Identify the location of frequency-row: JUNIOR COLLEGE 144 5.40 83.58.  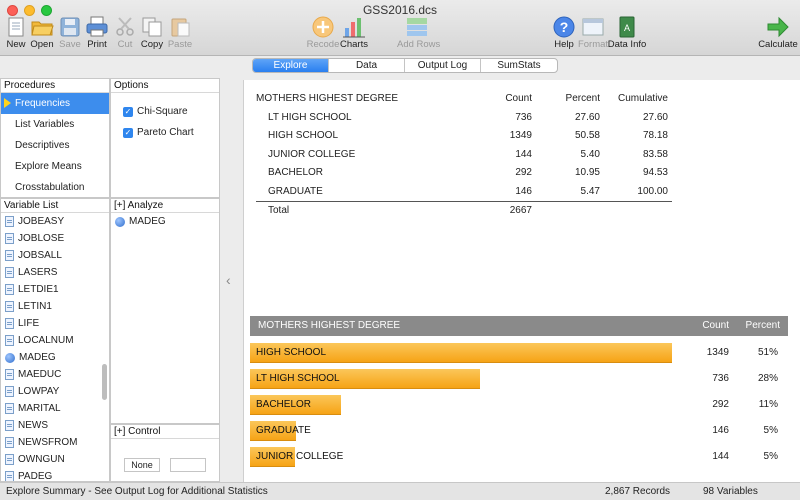
(468, 154).